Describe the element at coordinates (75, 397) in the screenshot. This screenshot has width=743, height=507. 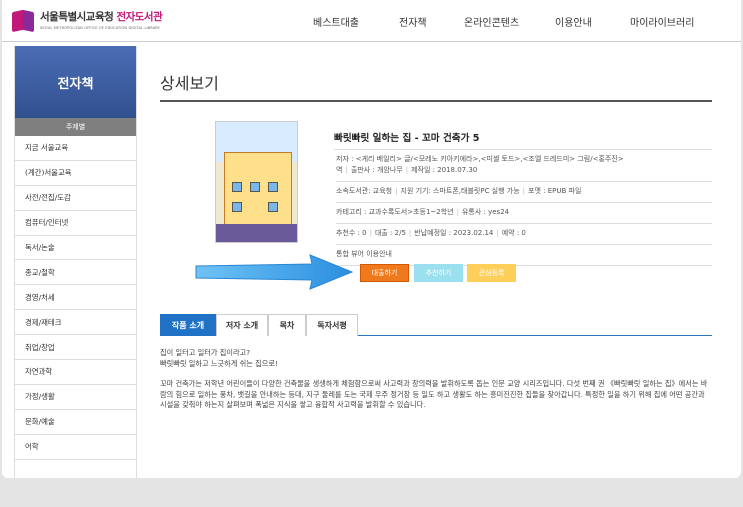
I see `sidebar-item: 가정/생활` at that location.